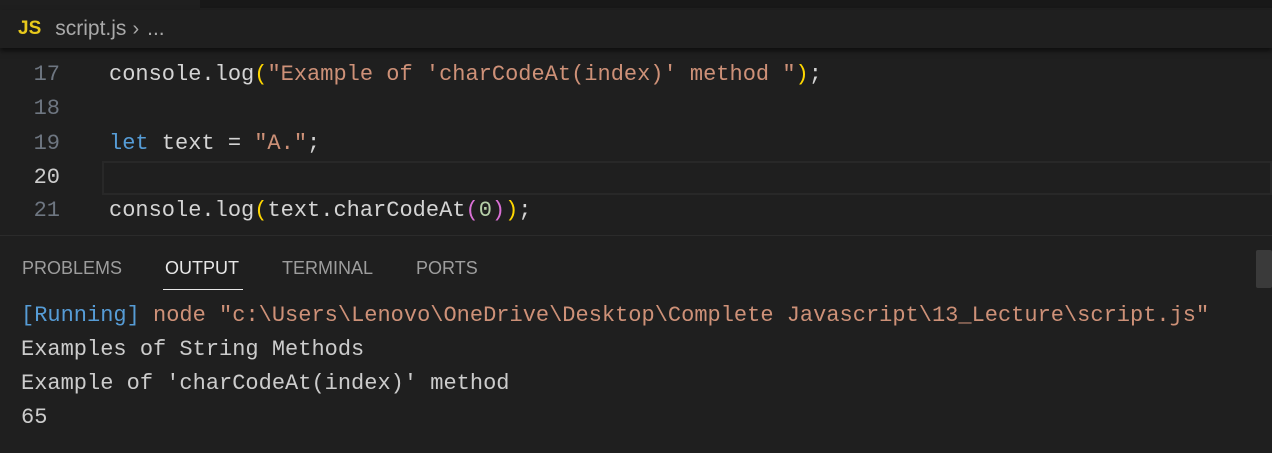 This screenshot has height=453, width=1272. I want to click on output-line: Examples of String Methods, so click(193, 349).